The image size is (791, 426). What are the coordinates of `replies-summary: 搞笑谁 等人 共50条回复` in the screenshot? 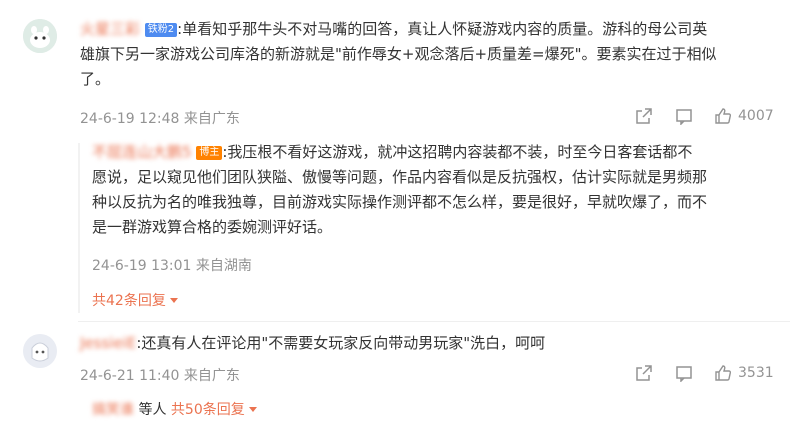 It's located at (174, 409).